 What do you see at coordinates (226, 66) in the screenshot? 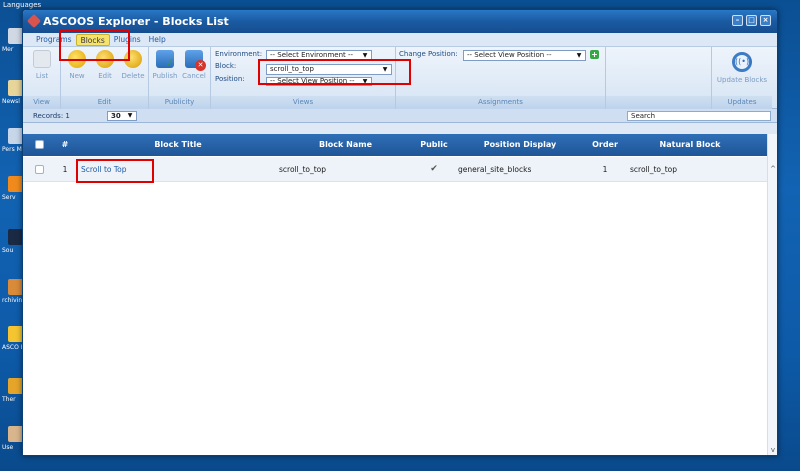
I see `block-label: Block:` at bounding box center [226, 66].